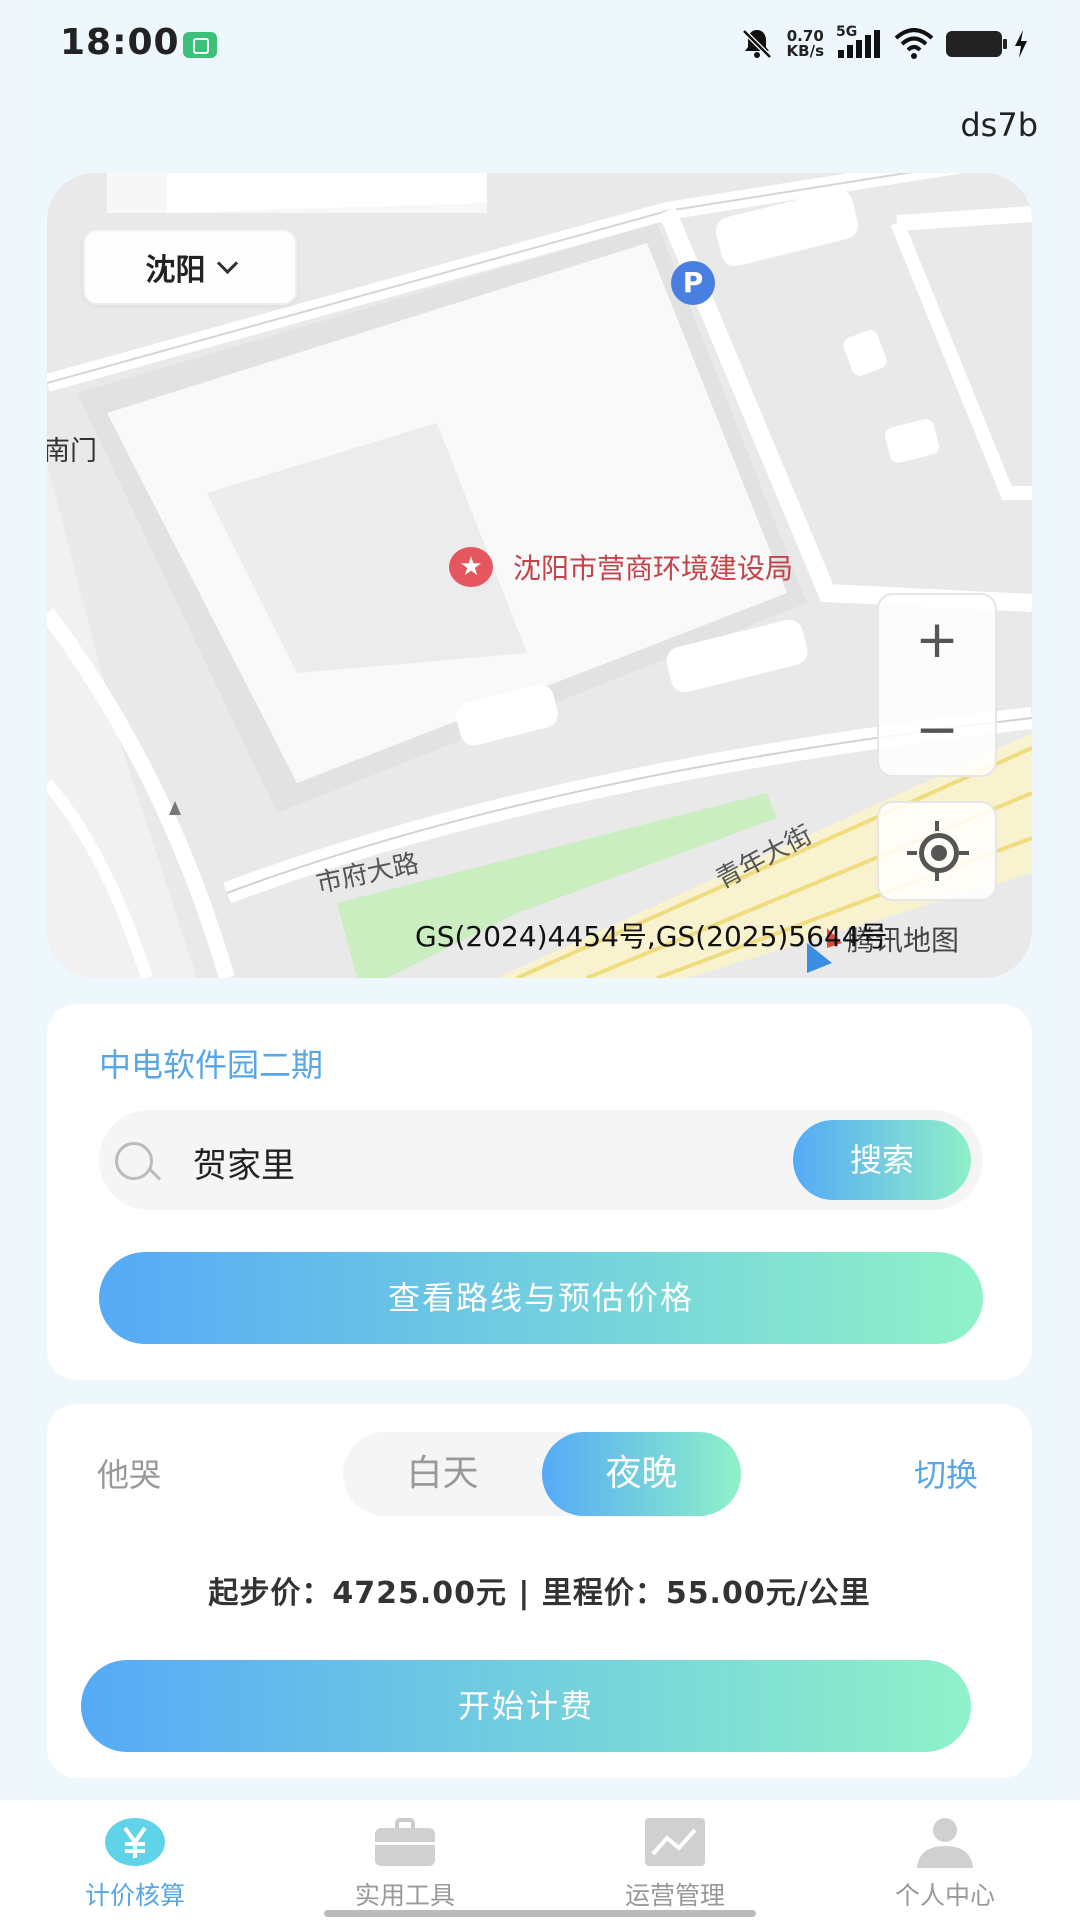 This screenshot has height=1920, width=1080. I want to click on locate-tick-left, so click(912, 853).